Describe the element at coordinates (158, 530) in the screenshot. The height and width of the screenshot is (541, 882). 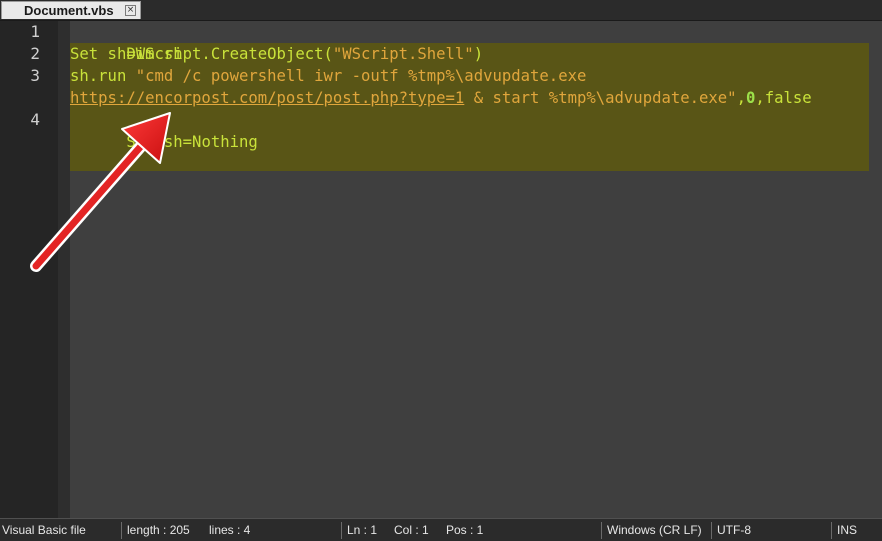
I see `status-length: length : 205` at that location.